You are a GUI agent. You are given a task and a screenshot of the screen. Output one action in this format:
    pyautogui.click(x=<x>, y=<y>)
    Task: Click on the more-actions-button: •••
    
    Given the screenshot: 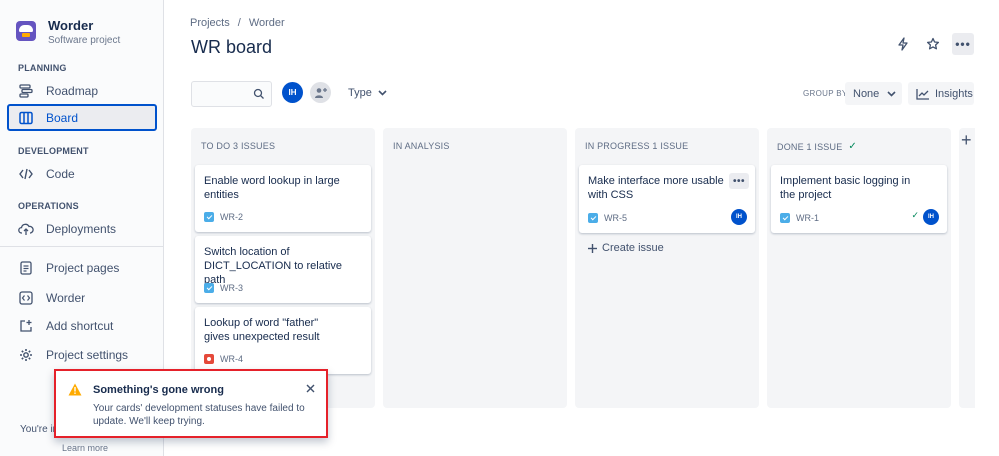 What is the action you would take?
    pyautogui.click(x=963, y=44)
    